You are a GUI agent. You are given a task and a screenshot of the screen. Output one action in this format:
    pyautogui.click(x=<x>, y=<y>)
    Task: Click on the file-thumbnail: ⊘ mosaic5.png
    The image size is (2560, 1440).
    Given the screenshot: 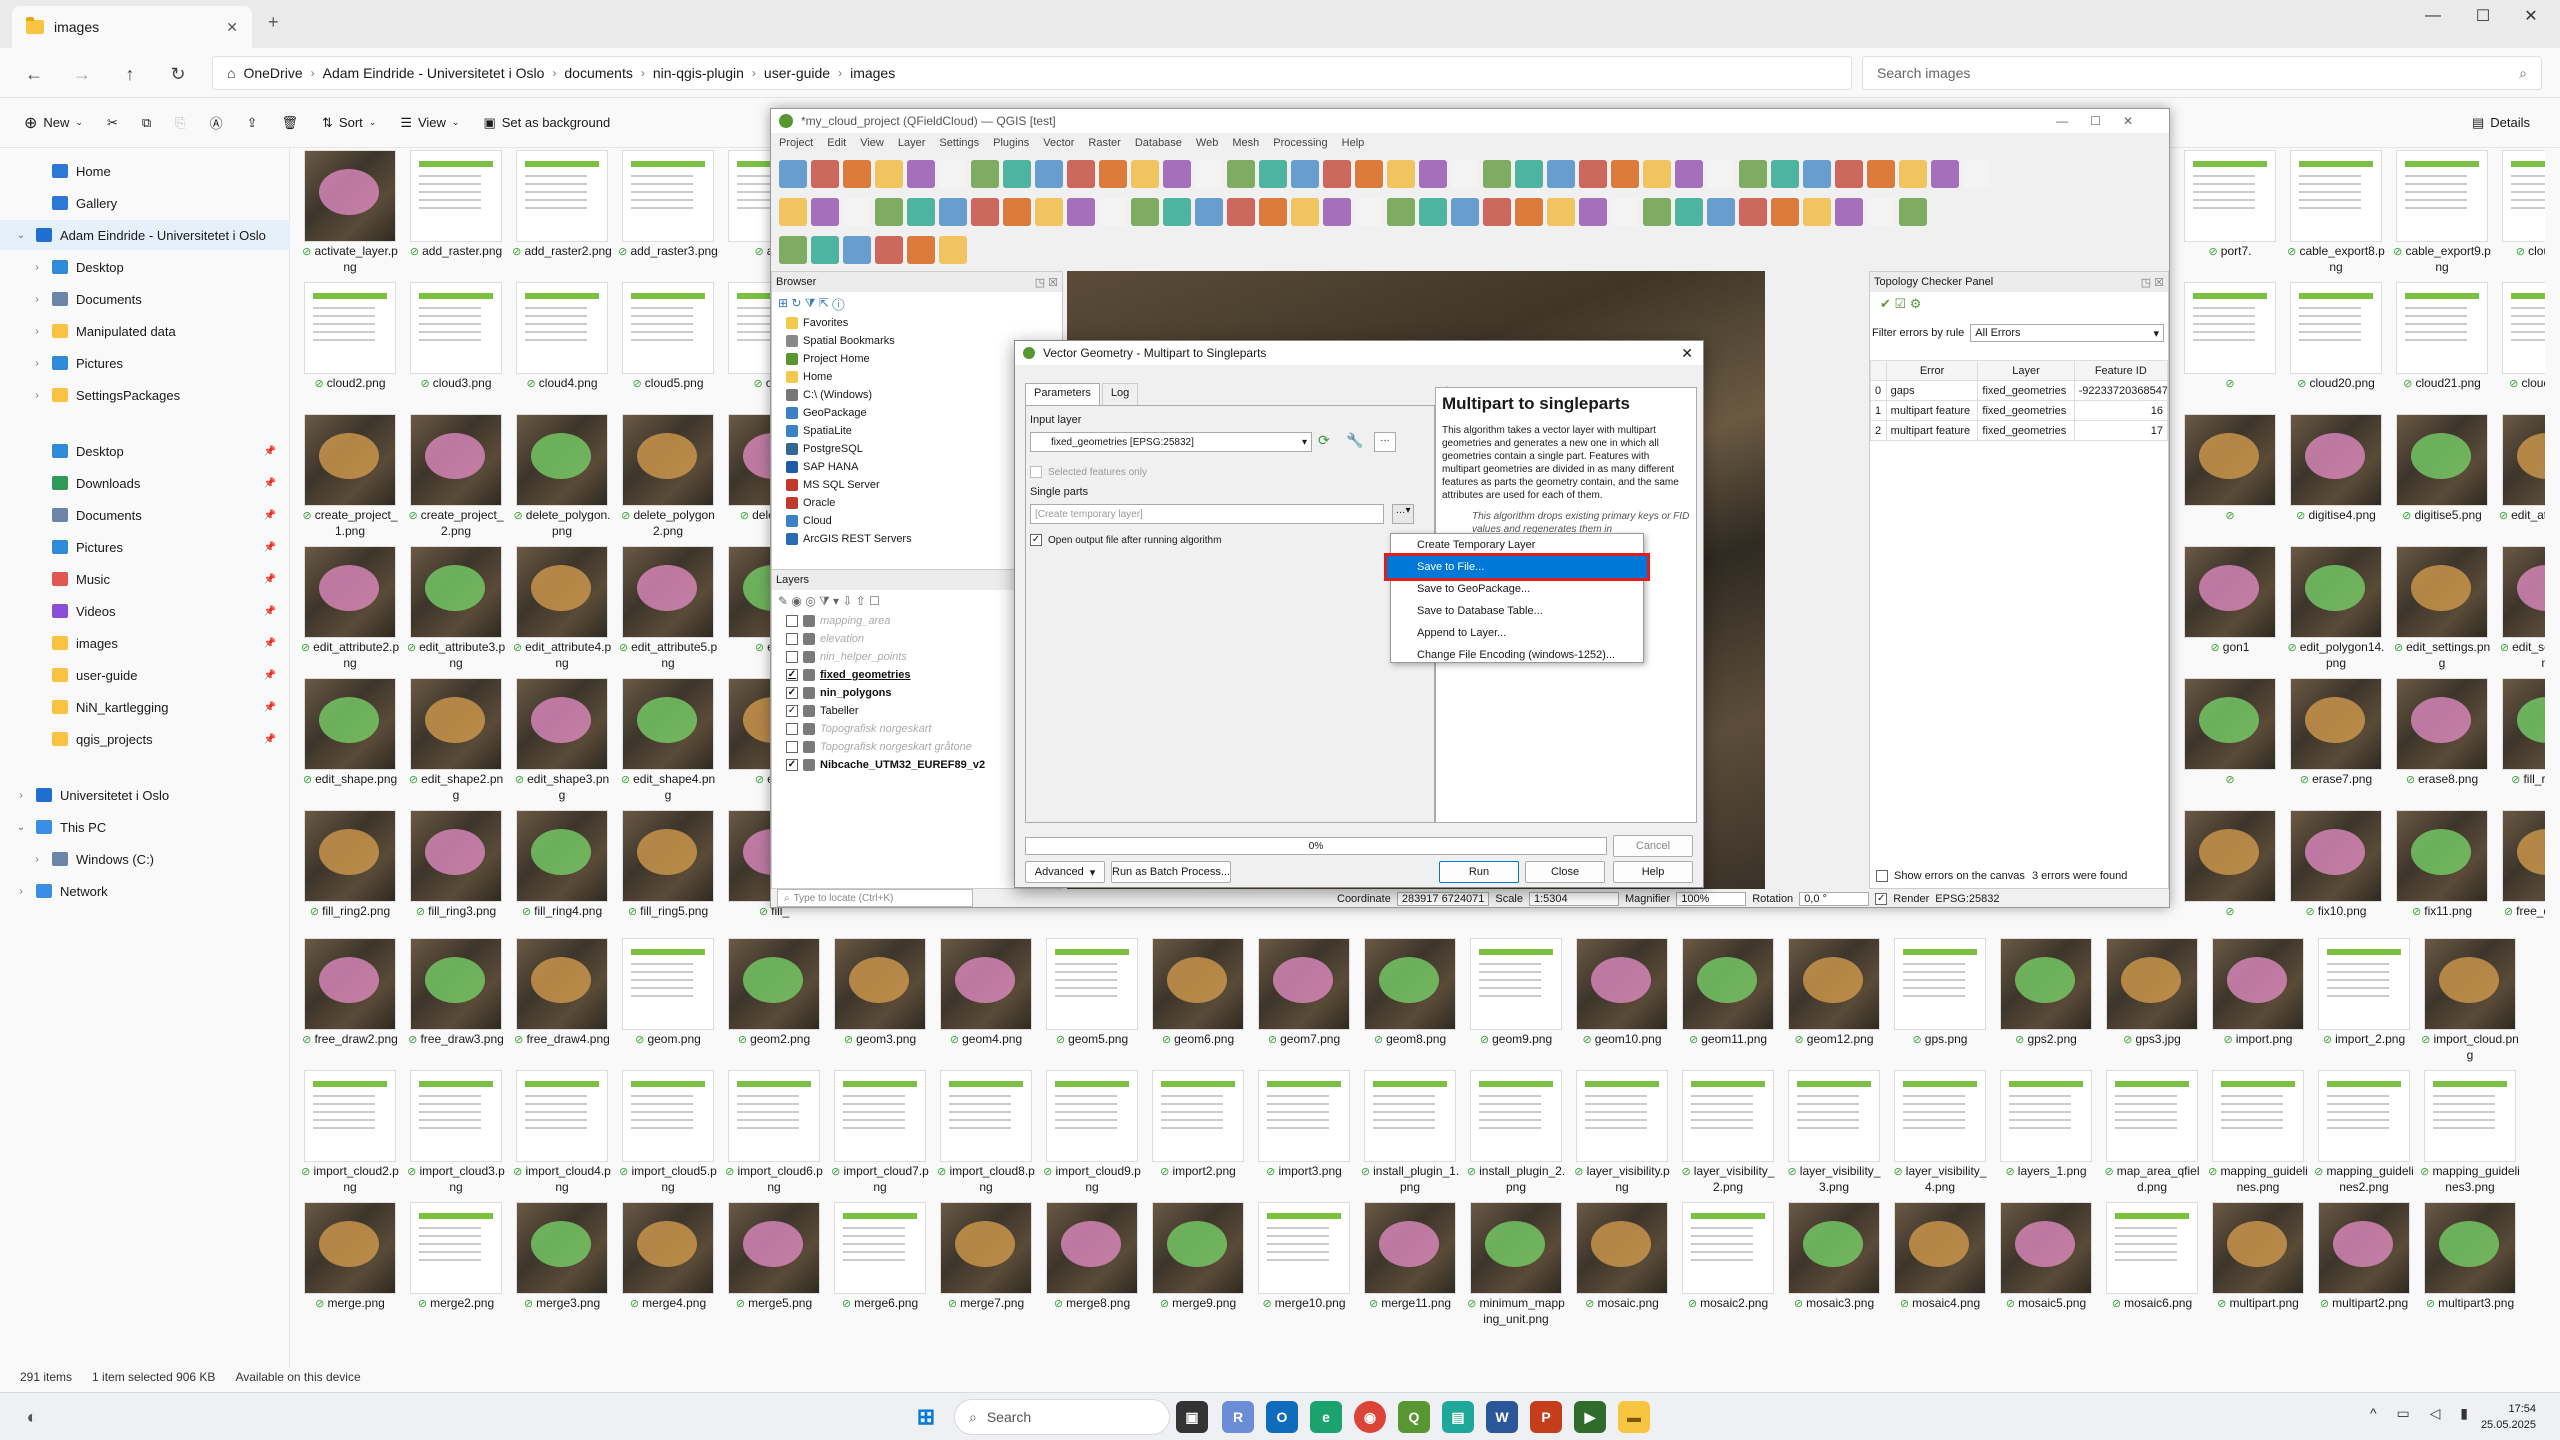 What is the action you would take?
    pyautogui.click(x=2046, y=1257)
    